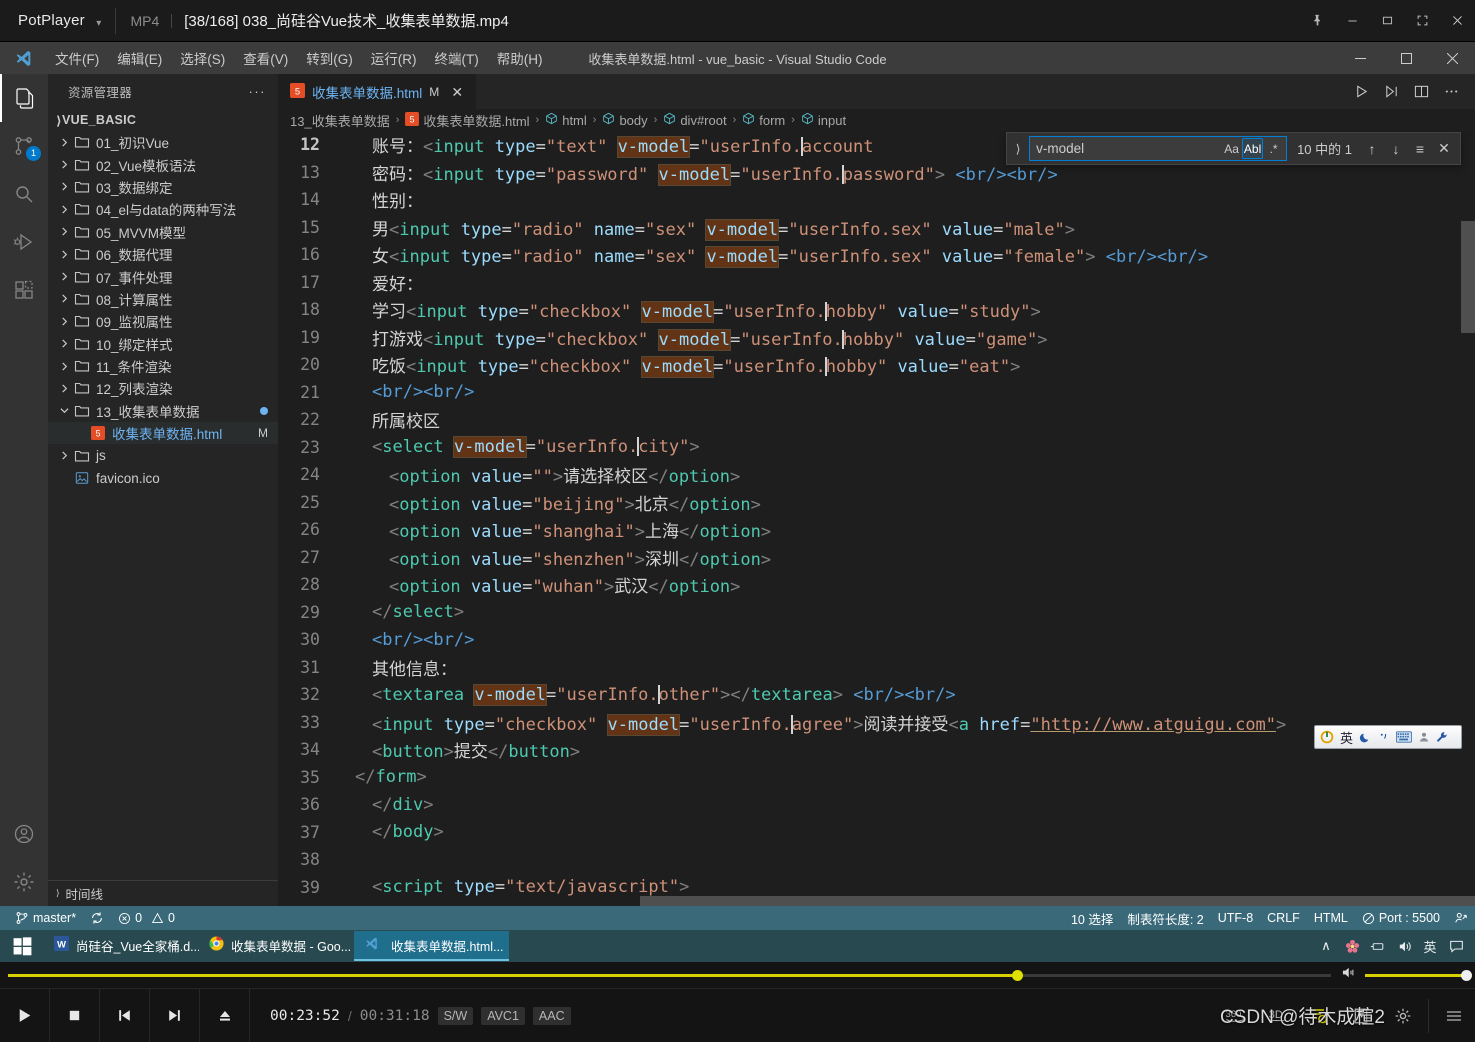 The height and width of the screenshot is (1042, 1475). Describe the element at coordinates (876, 833) in the screenshot. I see `code-line: 37 </body>` at that location.